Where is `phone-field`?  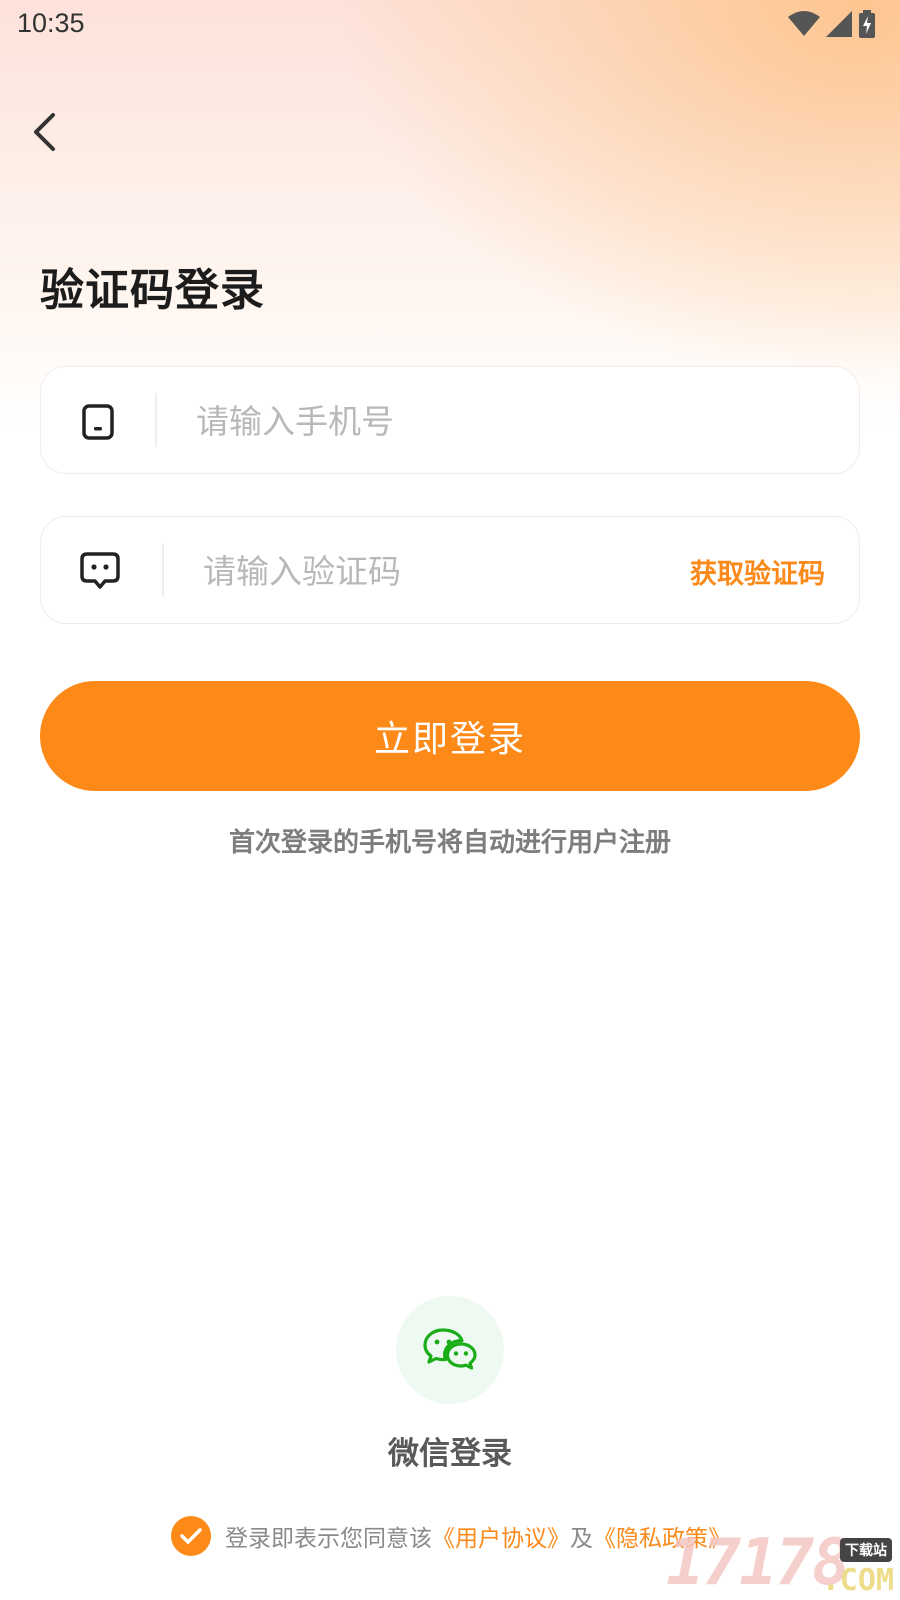
phone-field is located at coordinates (450, 420).